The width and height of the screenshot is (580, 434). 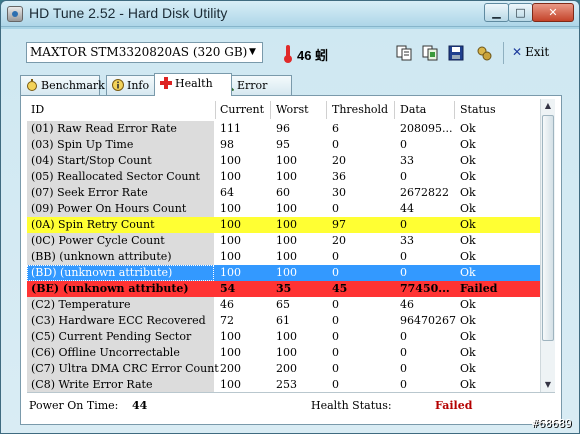 What do you see at coordinates (284, 145) in the screenshot?
I see `table-row: (03) Spin Up Time 98 95 0 0 Ok` at bounding box center [284, 145].